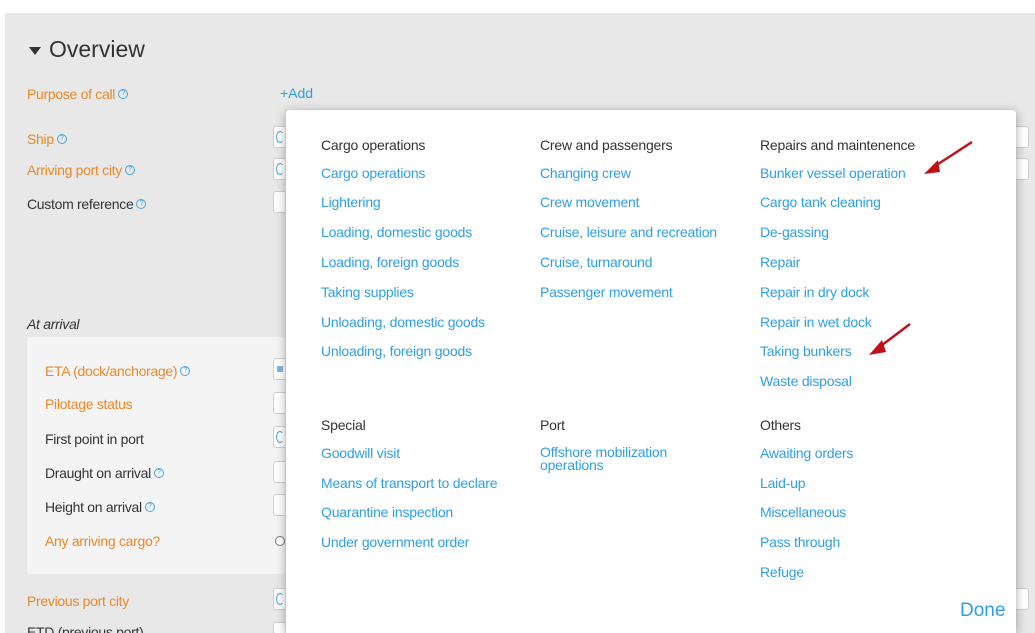 Image resolution: width=1035 pixels, height=633 pixels. I want to click on option-miscellaneous: Miscellaneous, so click(803, 512).